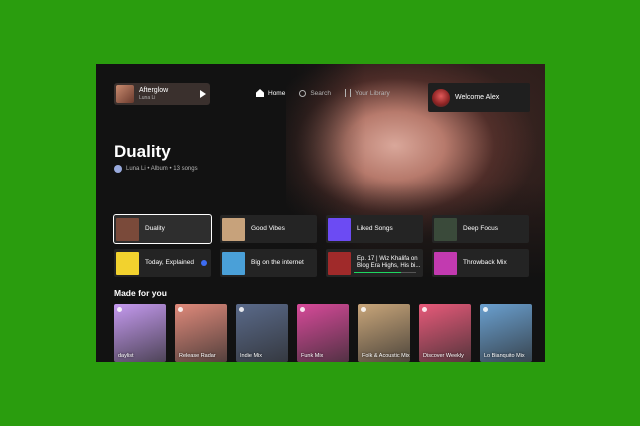  I want to click on playlist-card: Folk & Acoustic Mix, so click(384, 333).